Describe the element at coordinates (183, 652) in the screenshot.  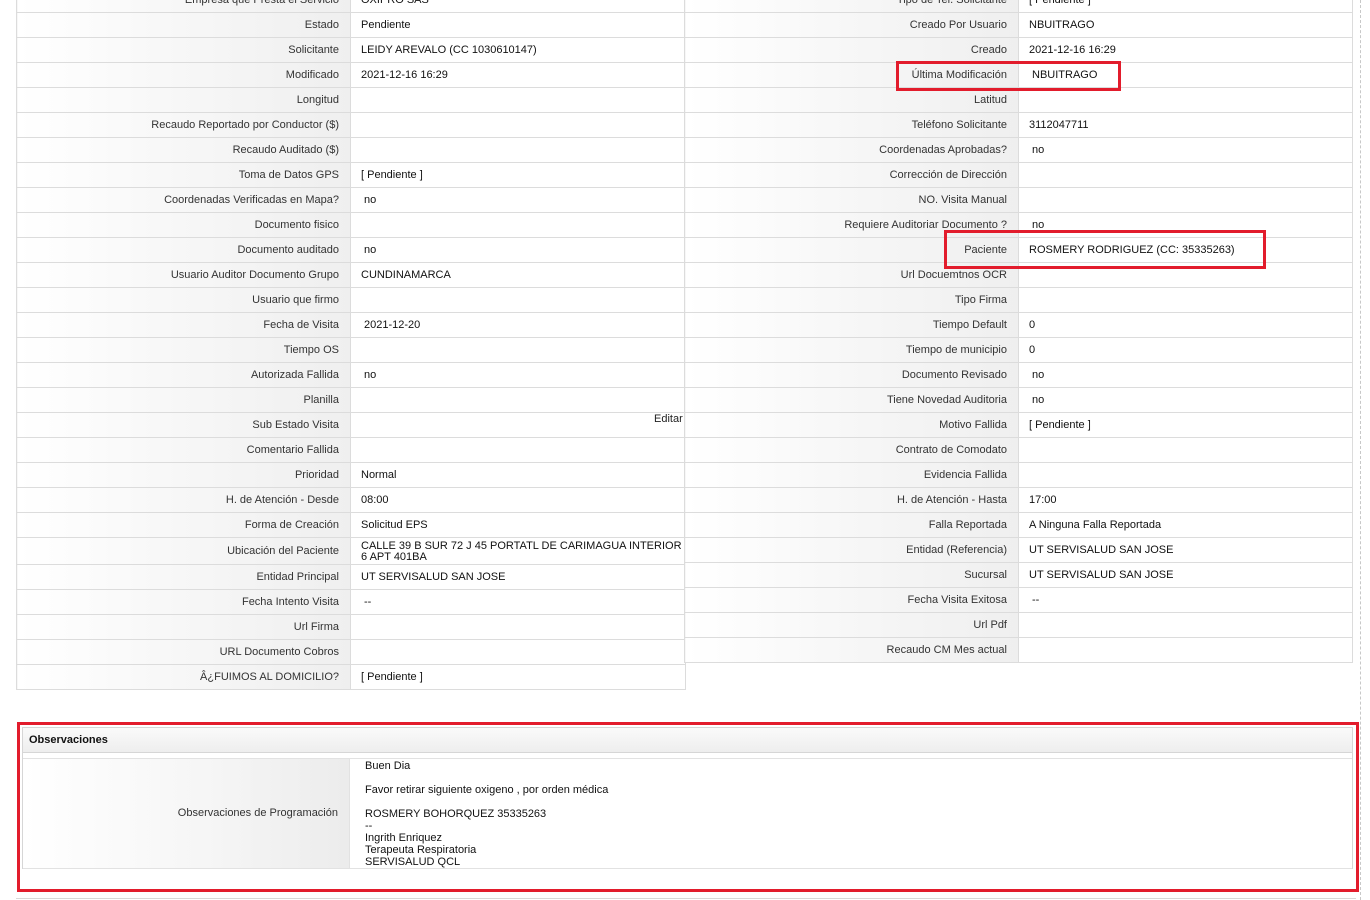
I see `field-label: URL Documento Cobros` at that location.